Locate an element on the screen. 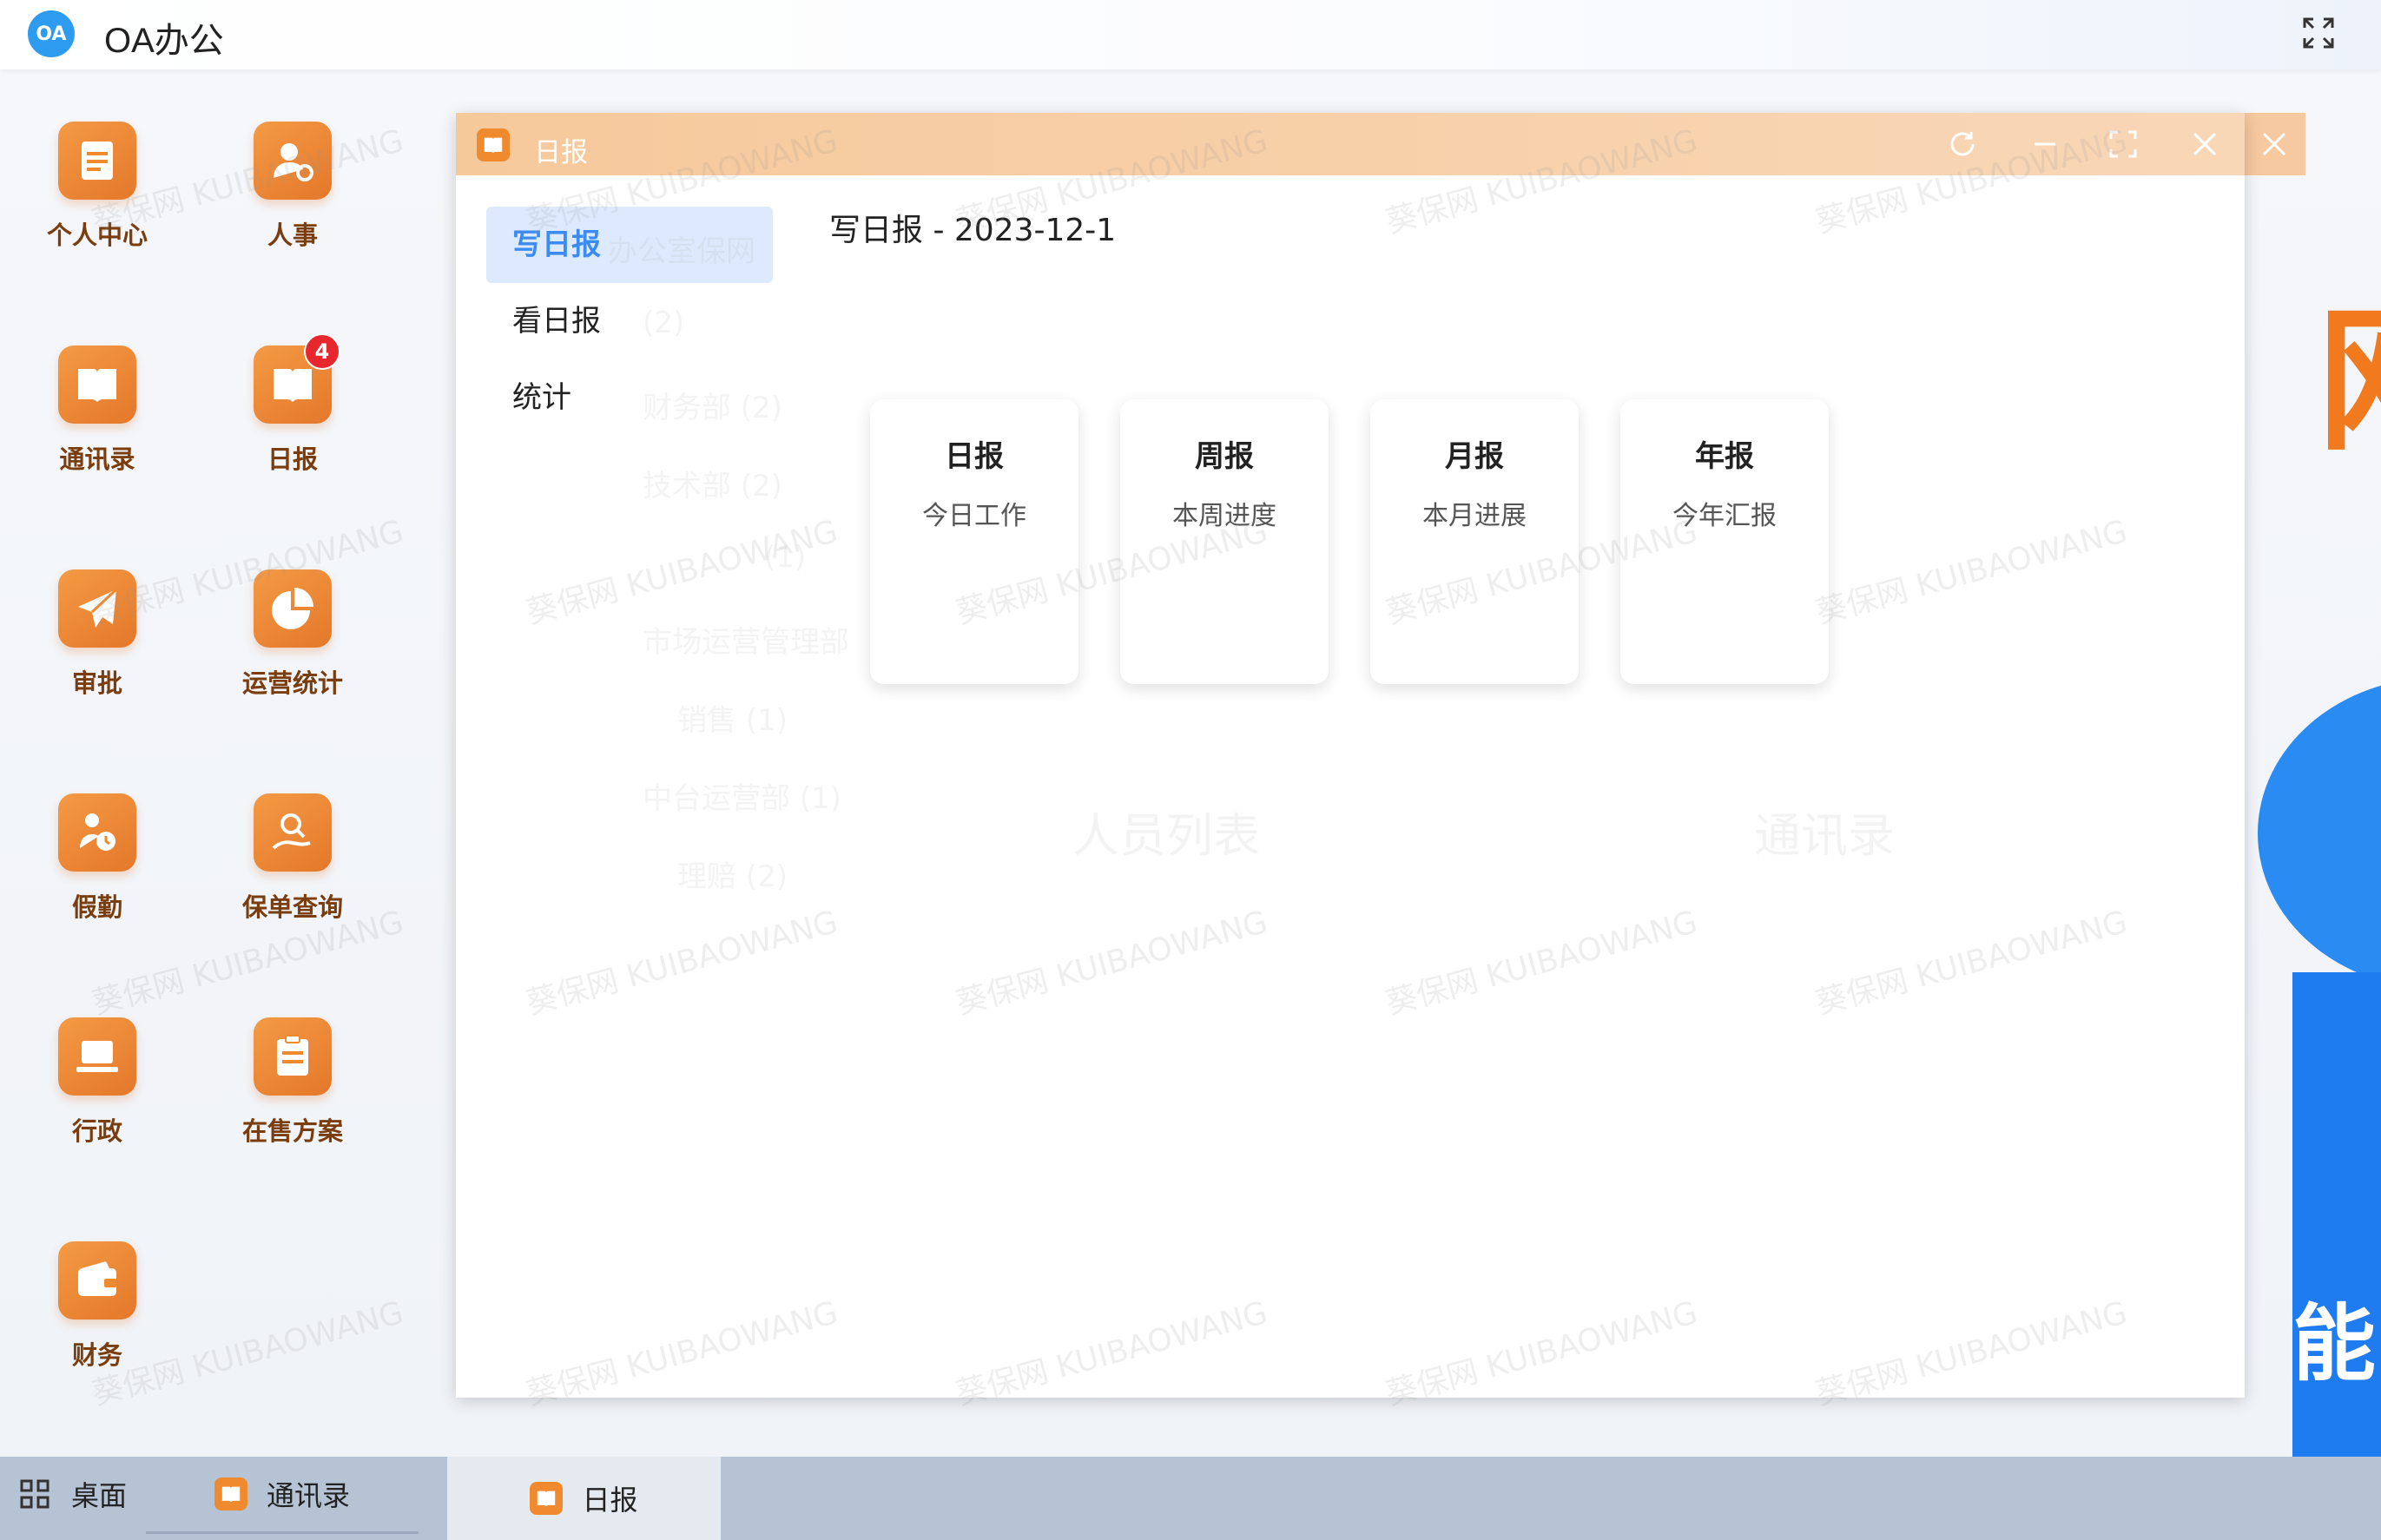 This screenshot has width=2381, height=1540. app-title: OA办公 is located at coordinates (164, 41).